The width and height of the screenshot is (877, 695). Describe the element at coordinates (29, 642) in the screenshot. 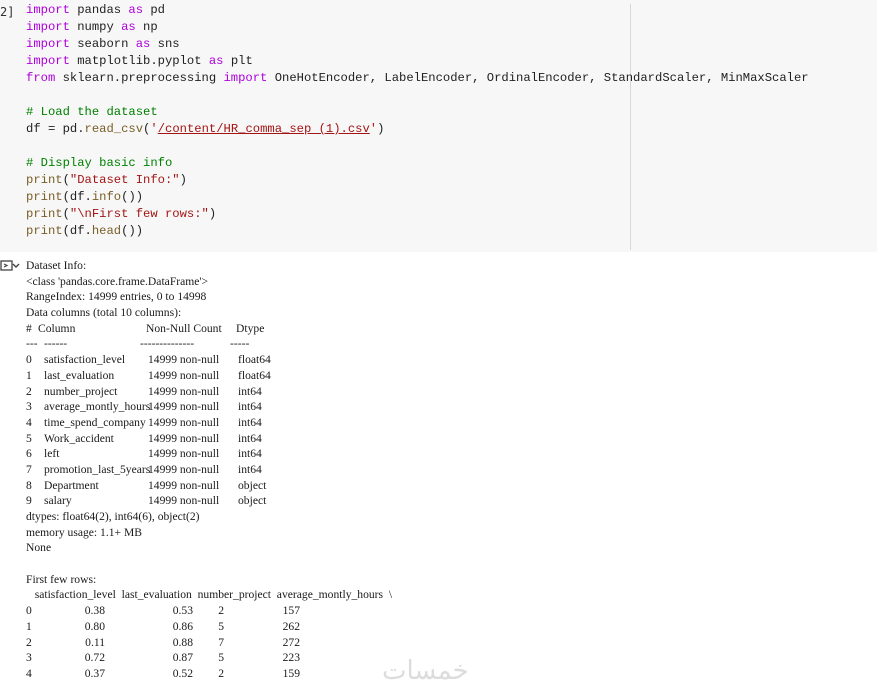

I see `row-index: 2` at that location.